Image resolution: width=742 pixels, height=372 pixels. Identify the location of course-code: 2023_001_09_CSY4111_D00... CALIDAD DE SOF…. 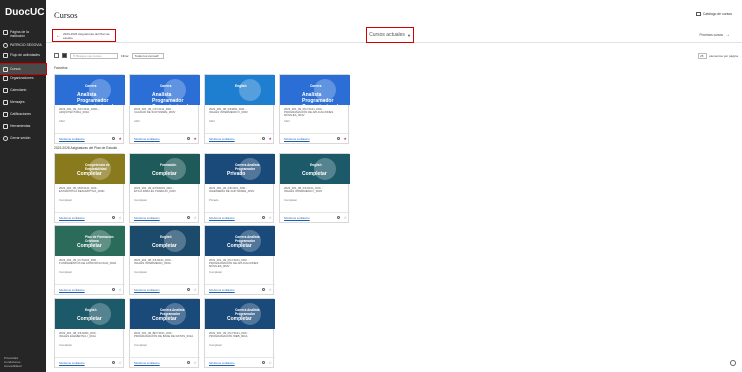
(165, 110).